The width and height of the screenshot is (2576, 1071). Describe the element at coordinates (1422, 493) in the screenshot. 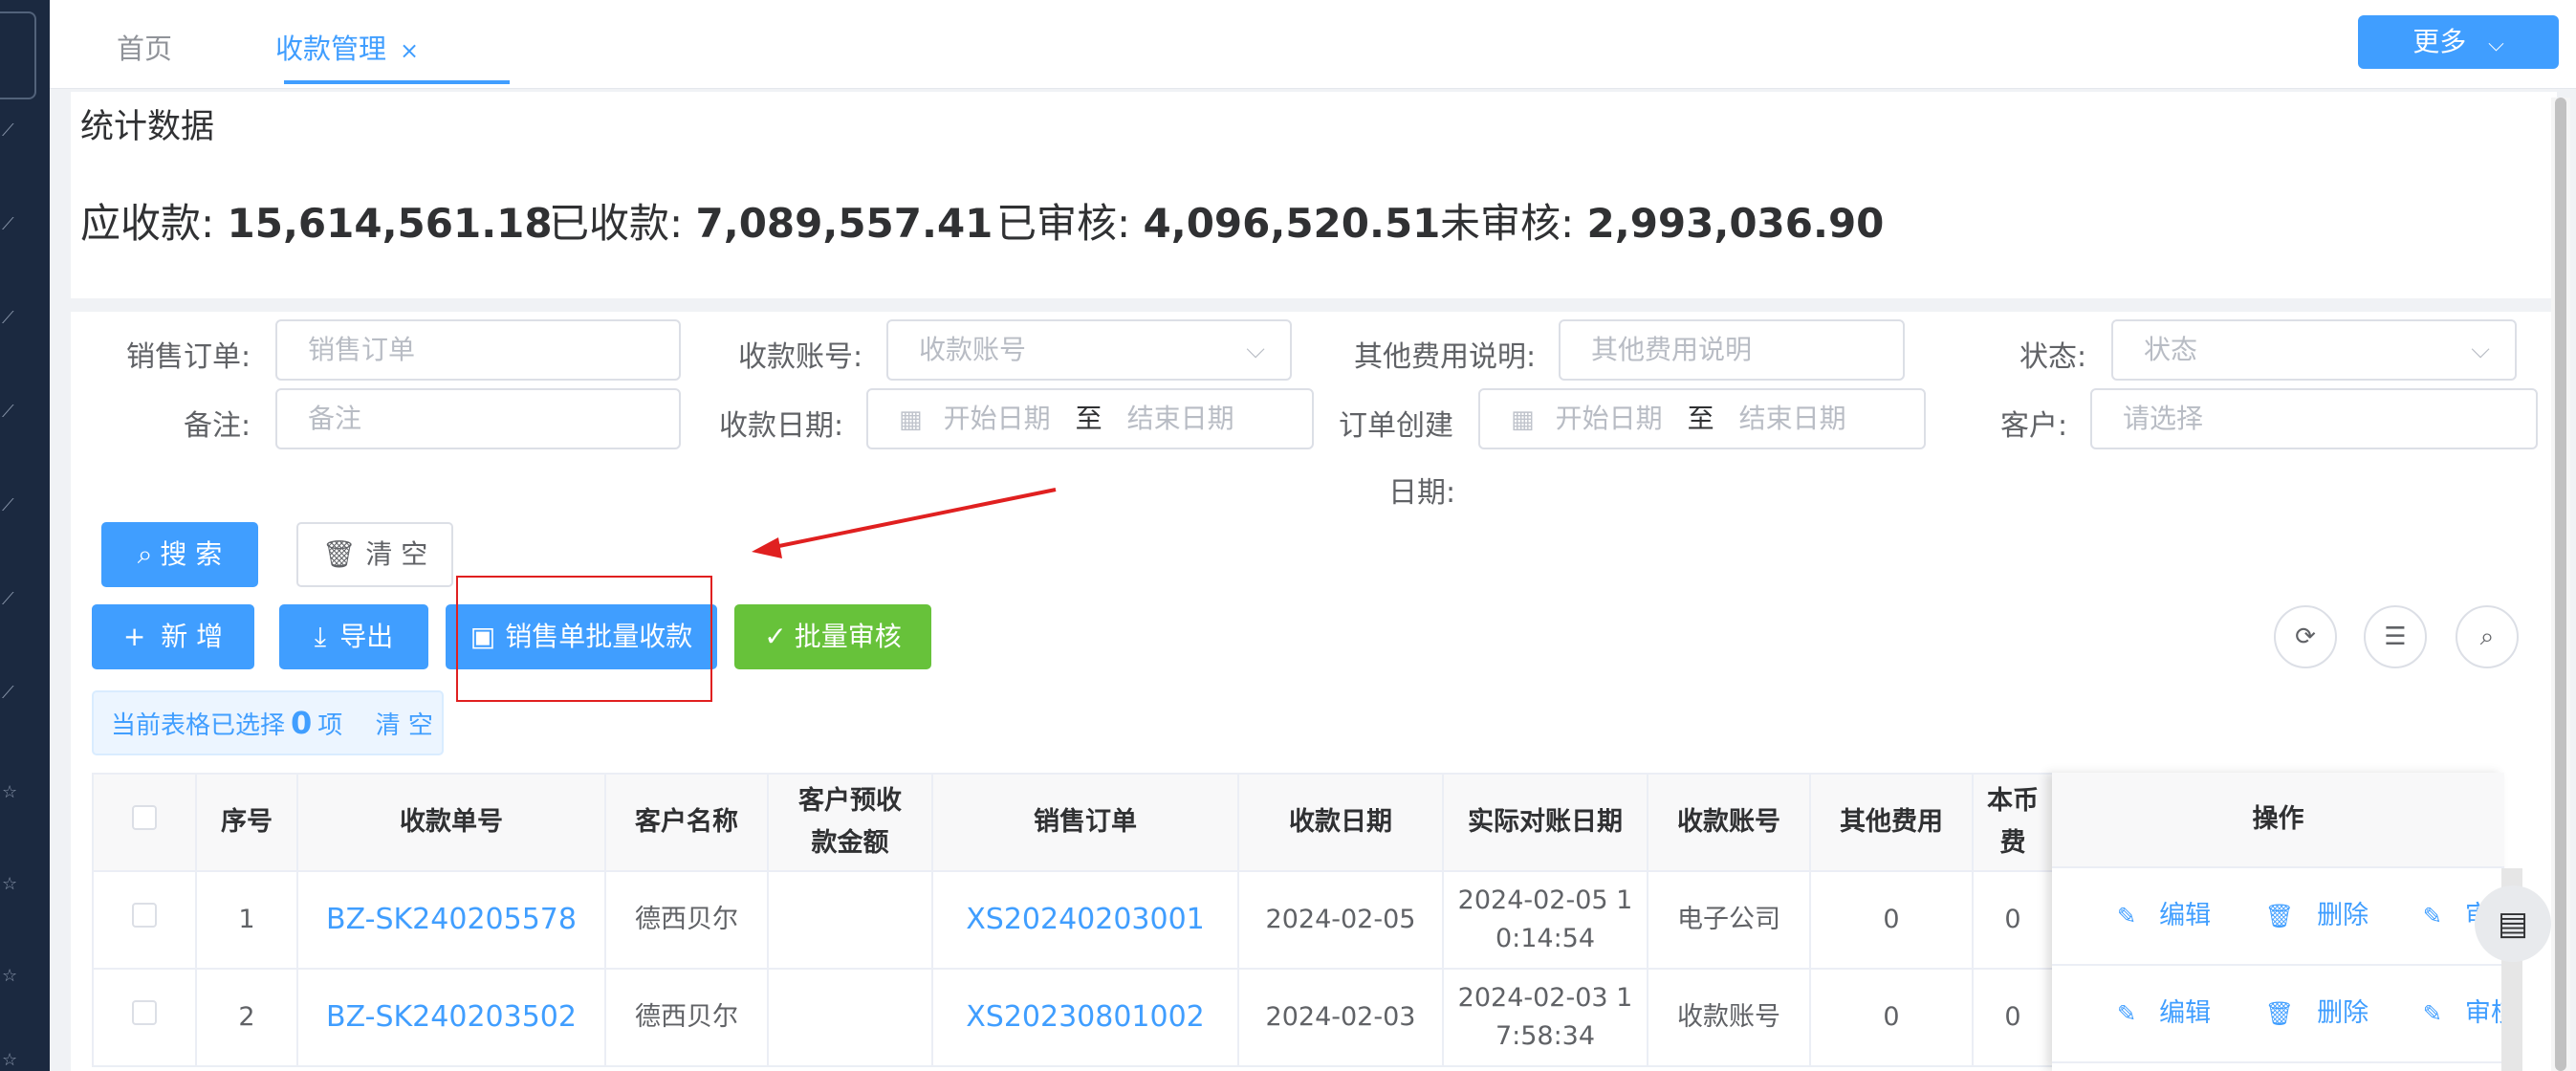

I see `order-created-label-2: 日期:` at that location.